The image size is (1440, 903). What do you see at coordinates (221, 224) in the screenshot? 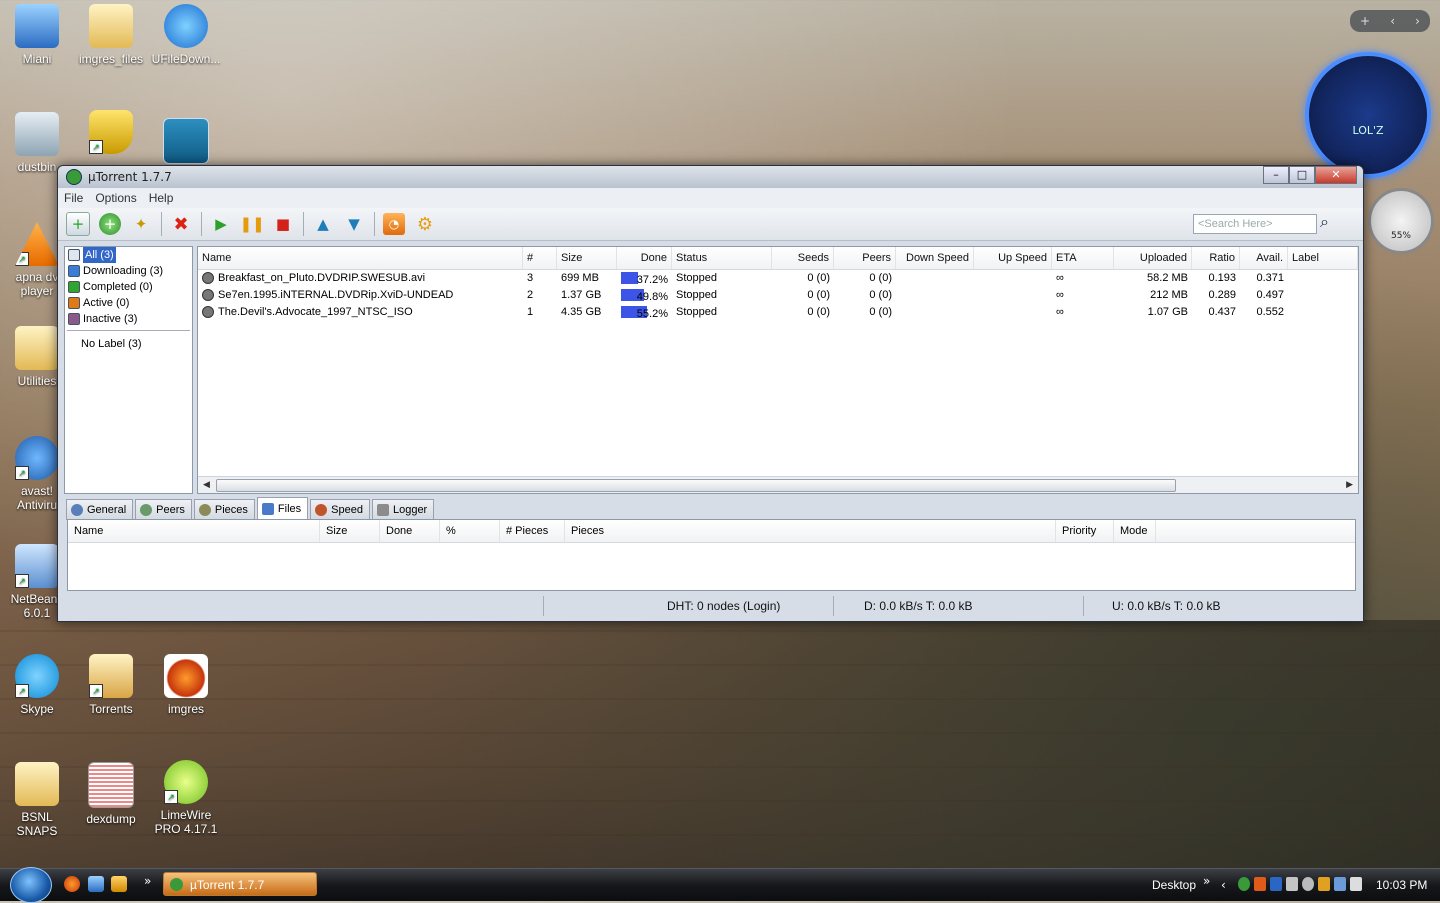
I see `start-icon: ▶` at bounding box center [221, 224].